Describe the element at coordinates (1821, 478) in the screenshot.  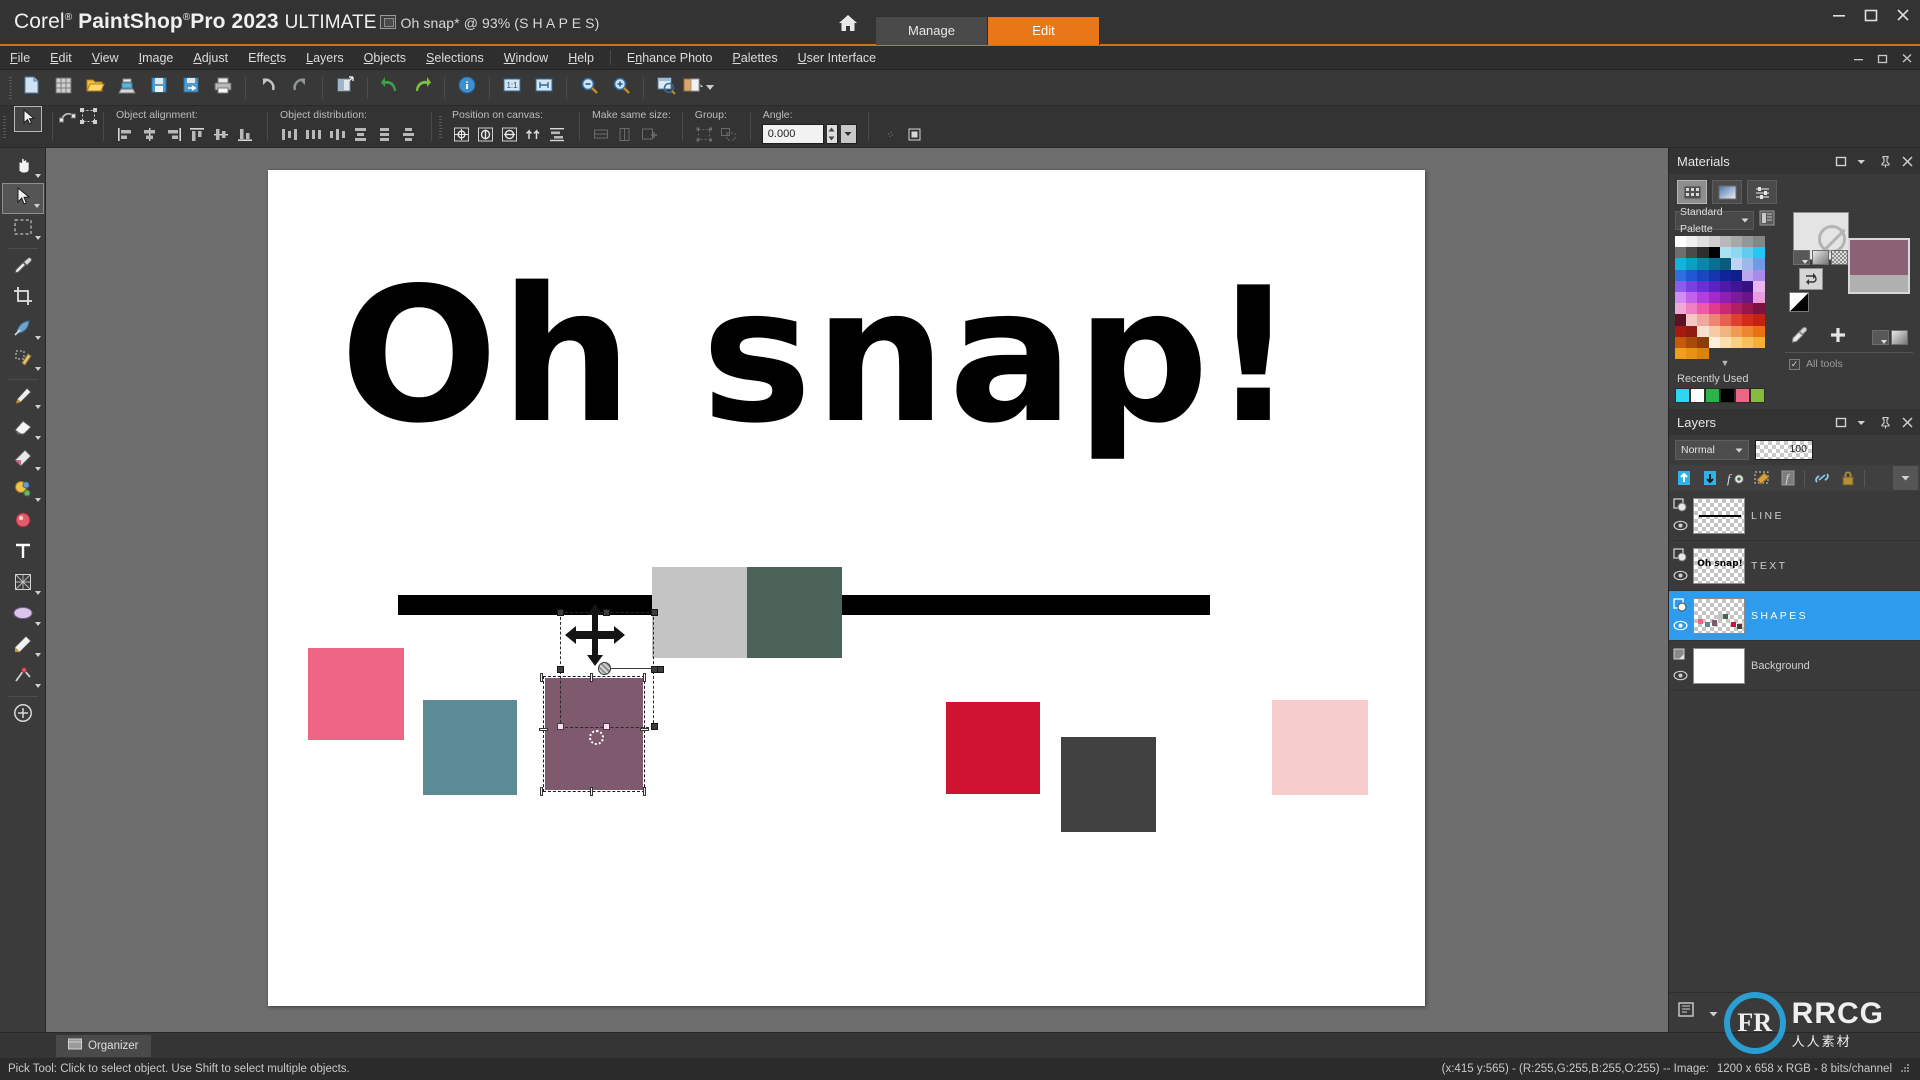
I see `link-layer-button` at that location.